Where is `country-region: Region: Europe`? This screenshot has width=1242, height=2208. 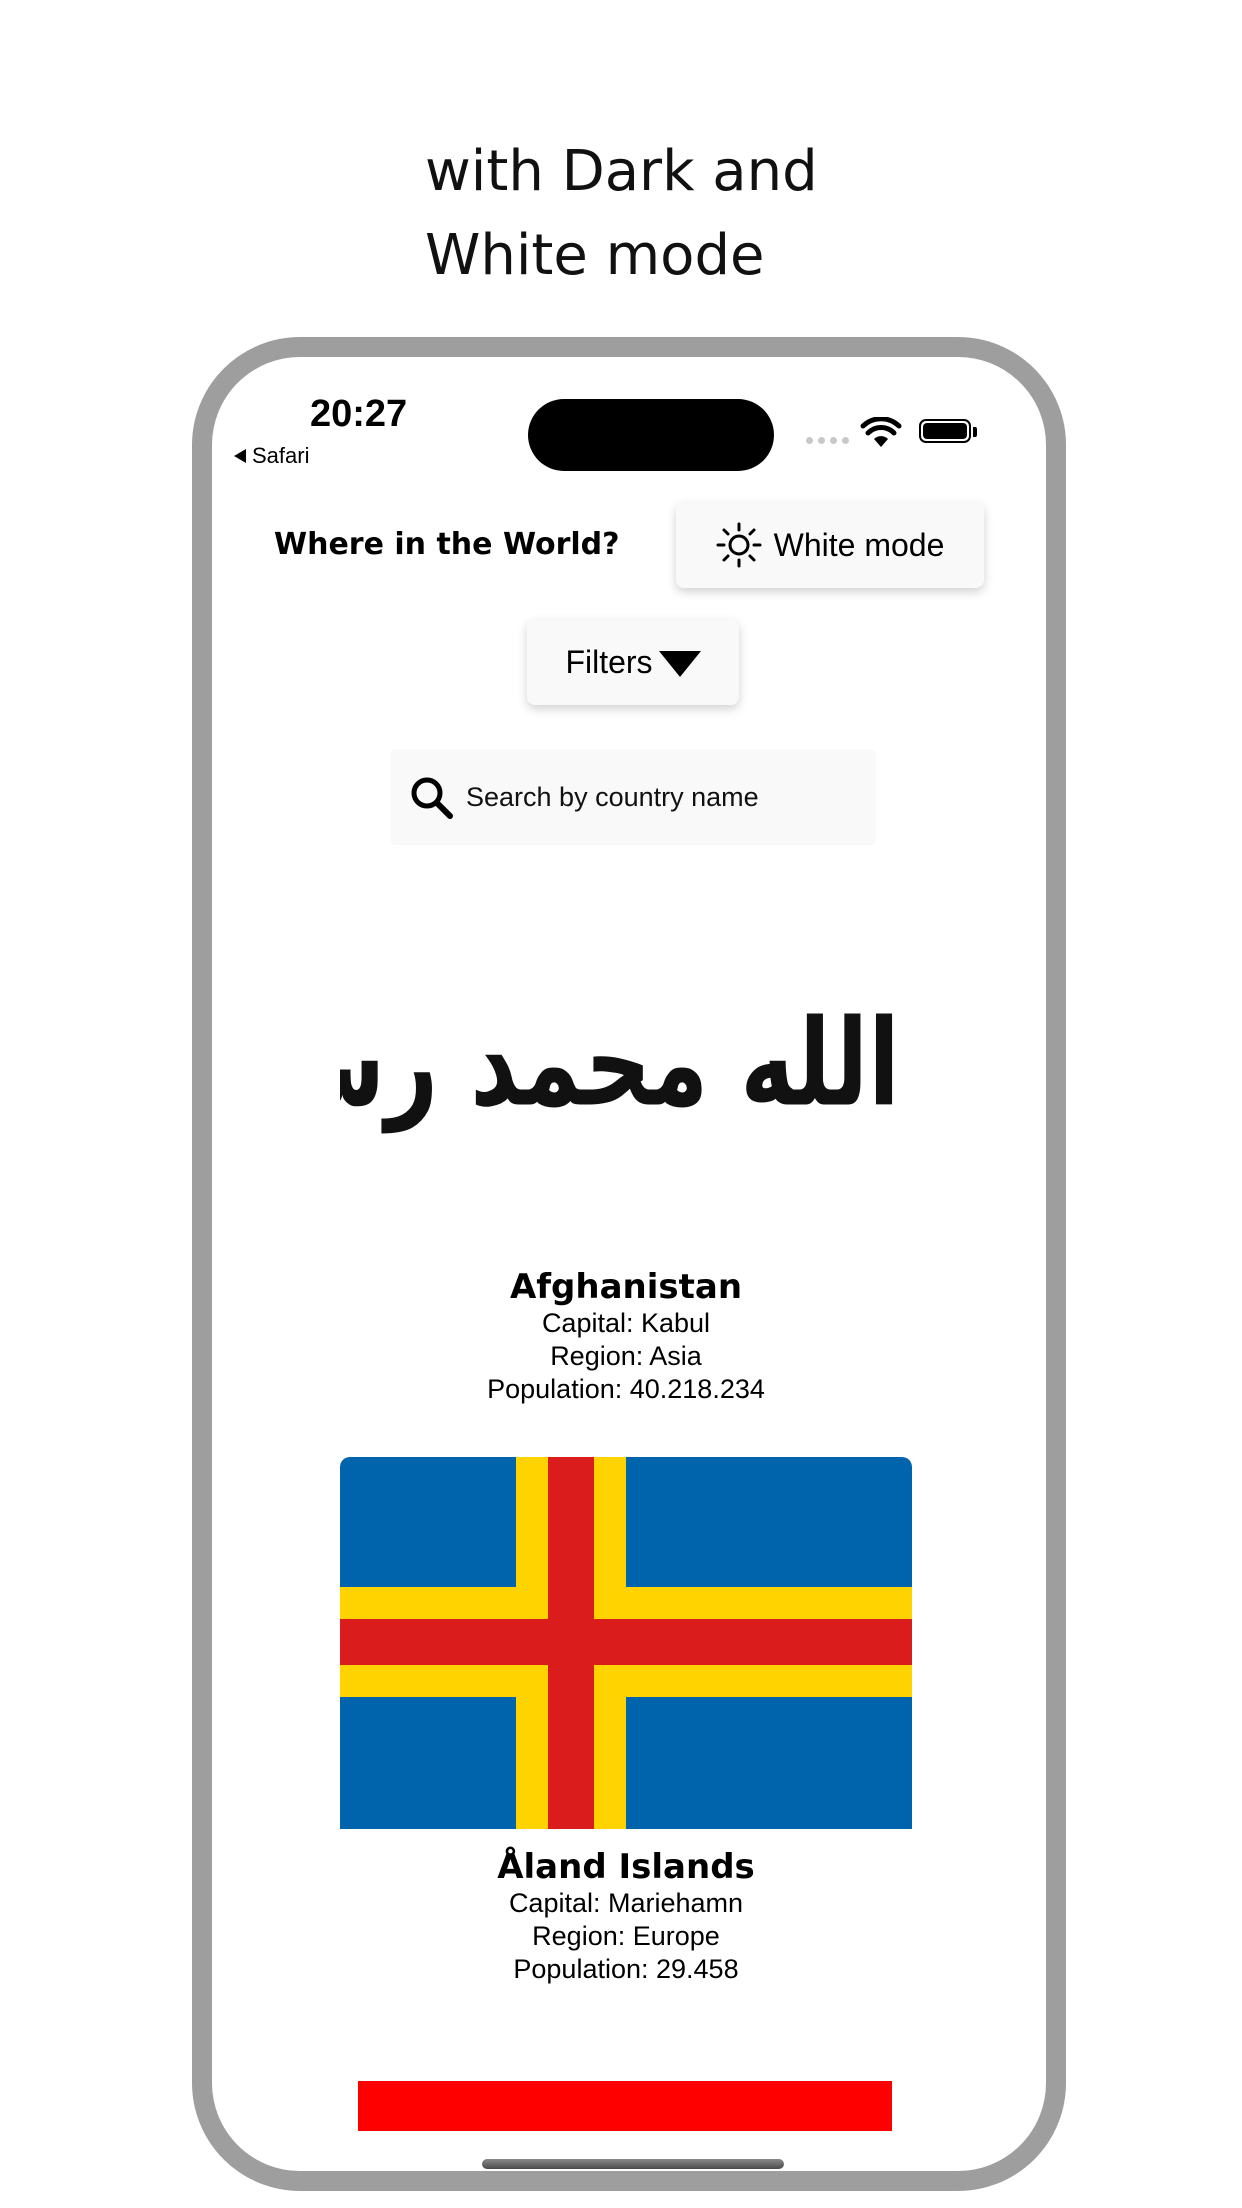 country-region: Region: Europe is located at coordinates (626, 1936).